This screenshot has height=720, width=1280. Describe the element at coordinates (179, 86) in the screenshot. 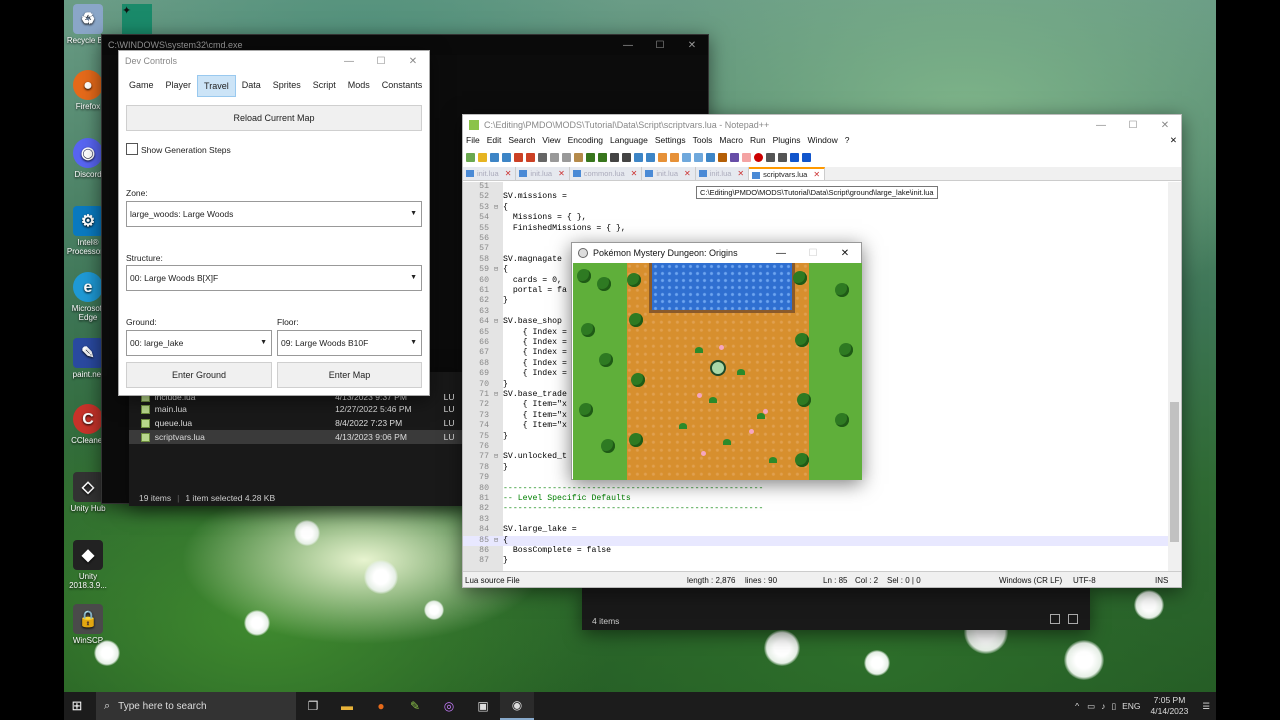

I see `tab-player: Player` at that location.